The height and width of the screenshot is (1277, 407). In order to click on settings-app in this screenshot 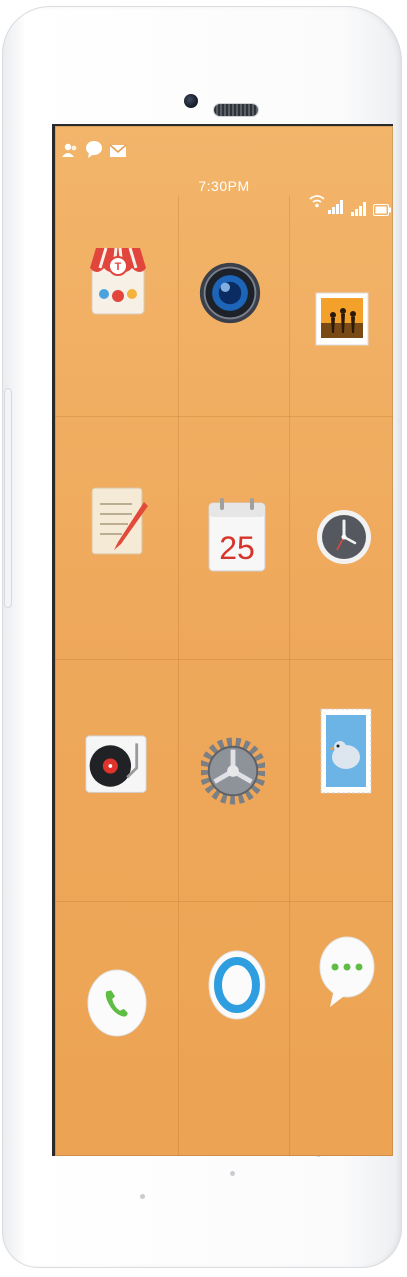, I will do `click(233, 771)`.